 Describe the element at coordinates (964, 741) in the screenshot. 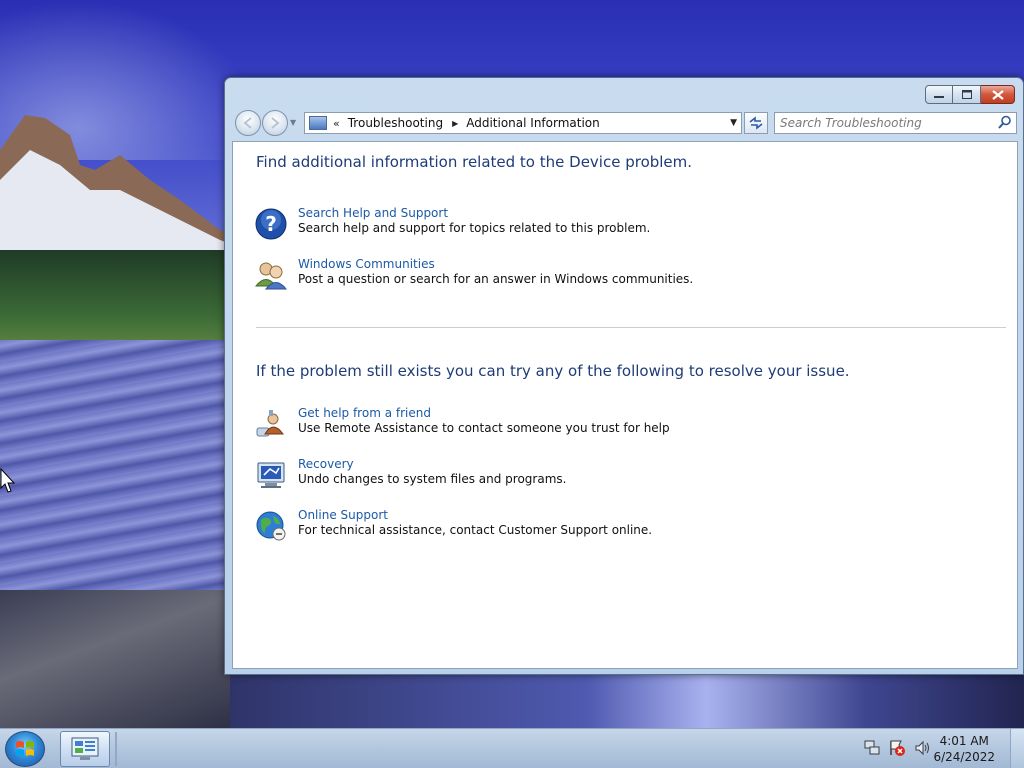

I see `clock-time: 4:01 AM` at that location.